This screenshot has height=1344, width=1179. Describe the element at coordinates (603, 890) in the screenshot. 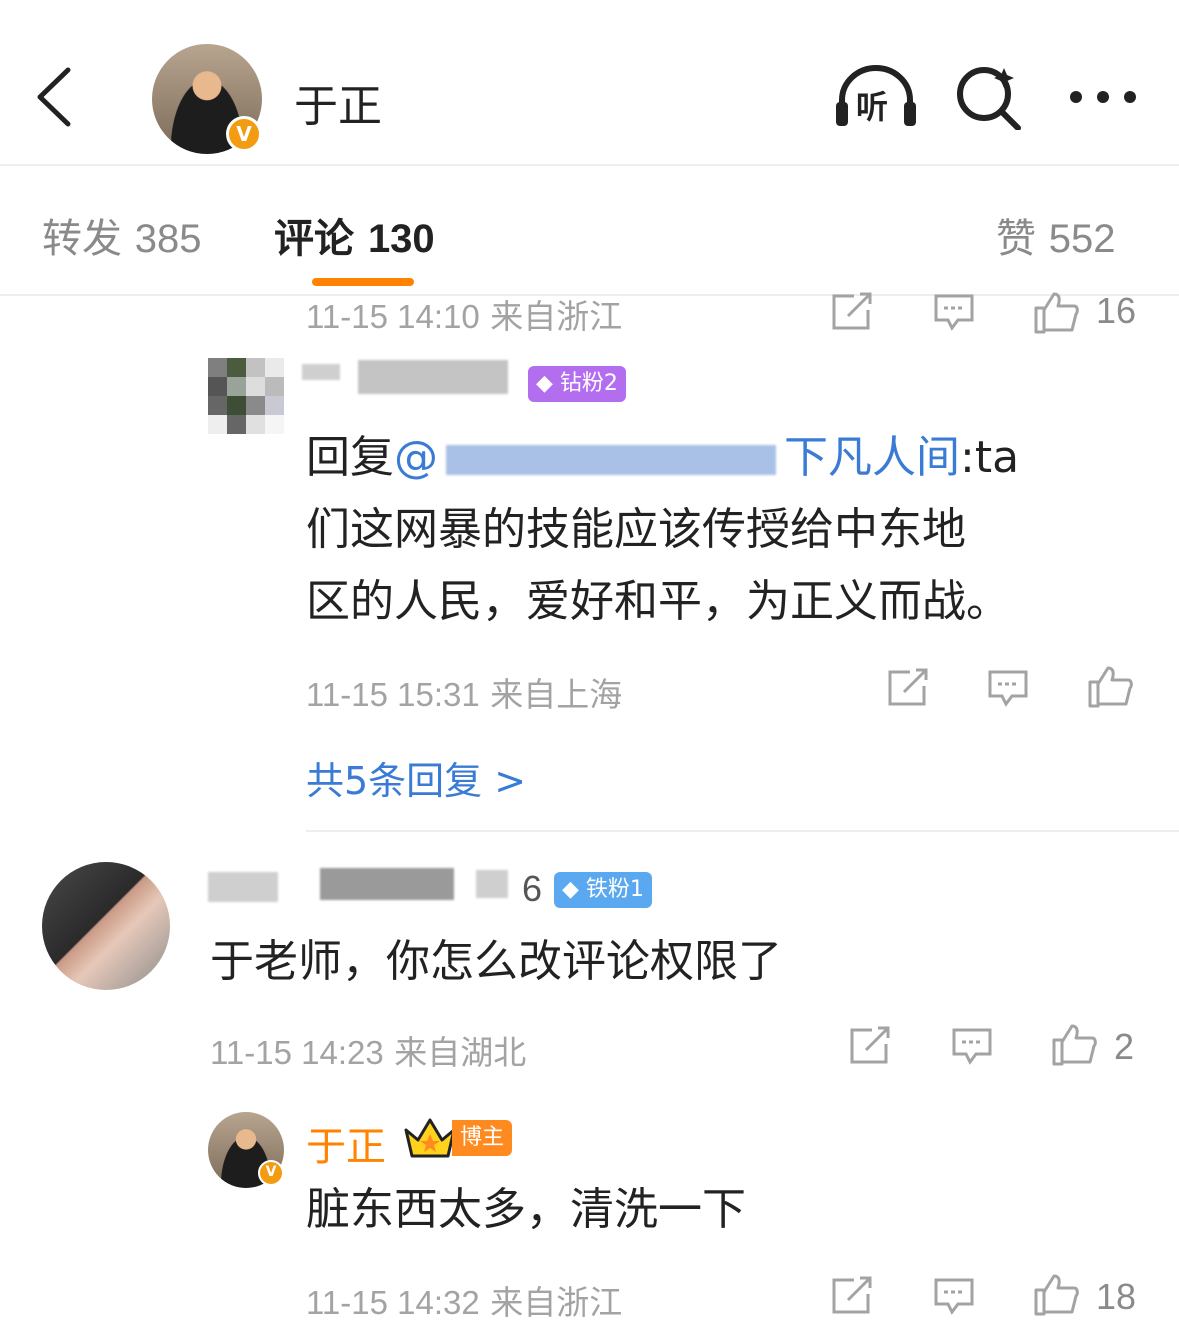

I see `fan-badge: ◆ 铁粉1` at that location.